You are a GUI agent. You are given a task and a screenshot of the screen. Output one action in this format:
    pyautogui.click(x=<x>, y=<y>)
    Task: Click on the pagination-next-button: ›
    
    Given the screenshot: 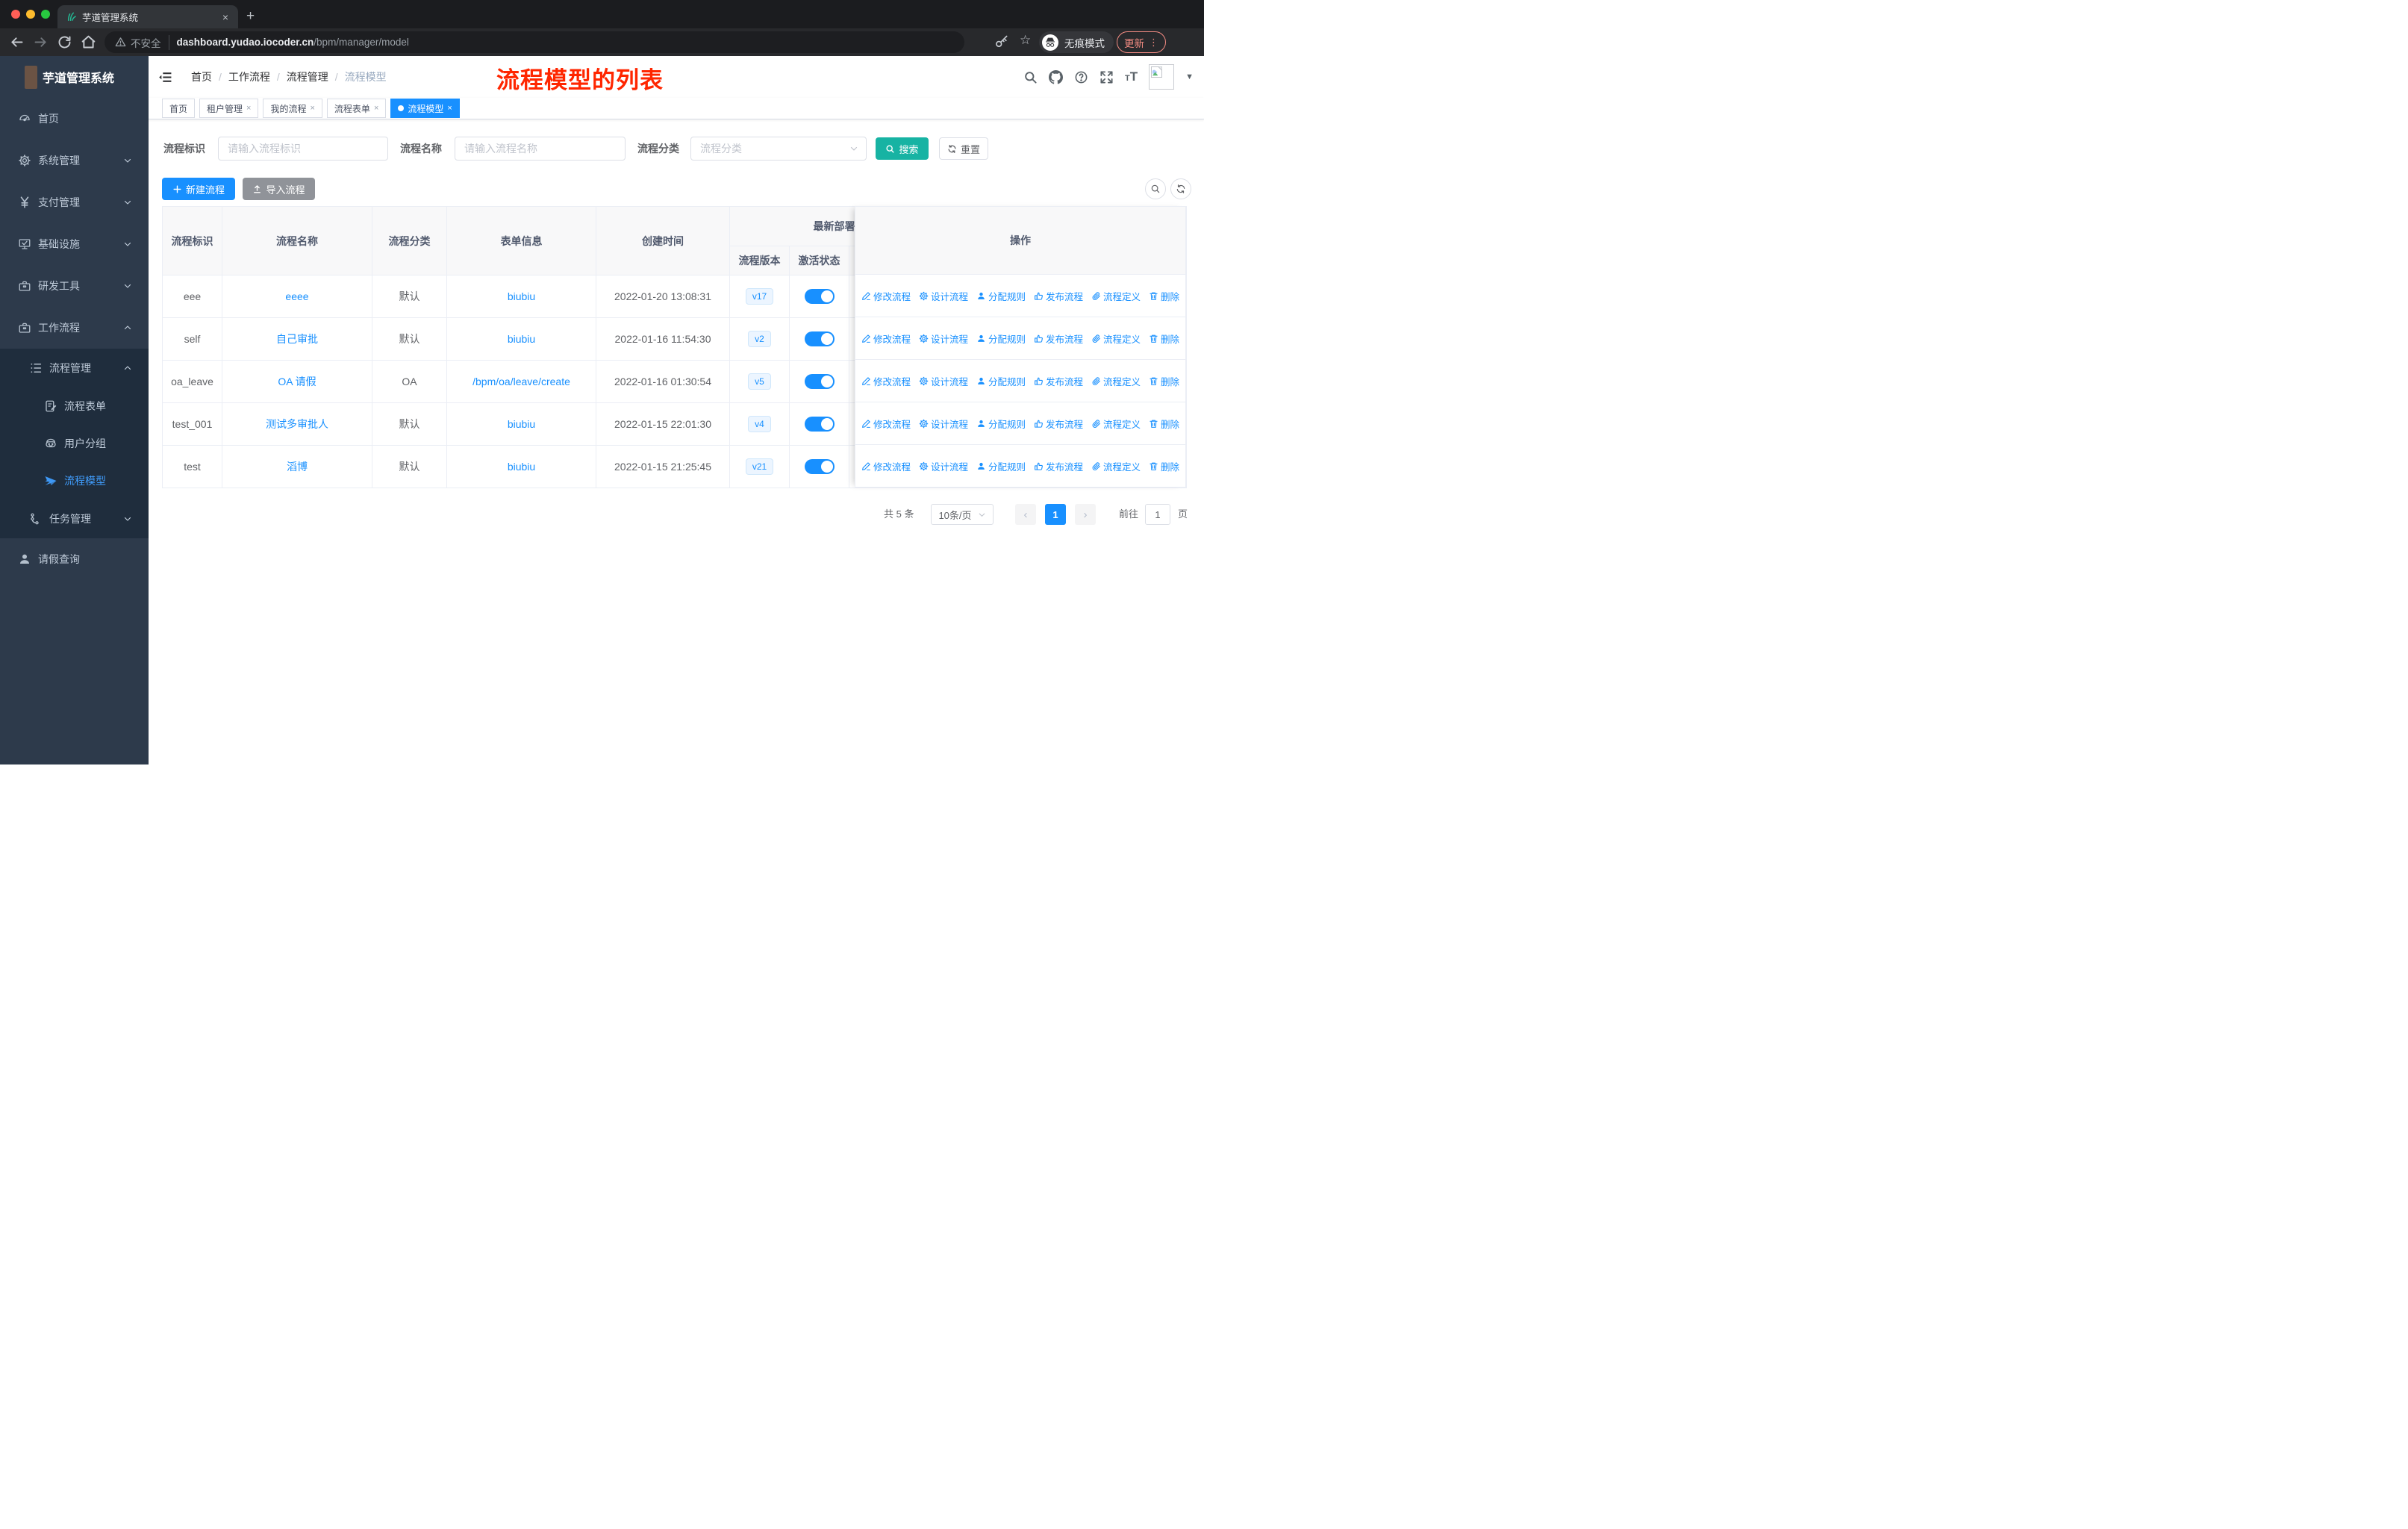 What is the action you would take?
    pyautogui.click(x=1085, y=515)
    